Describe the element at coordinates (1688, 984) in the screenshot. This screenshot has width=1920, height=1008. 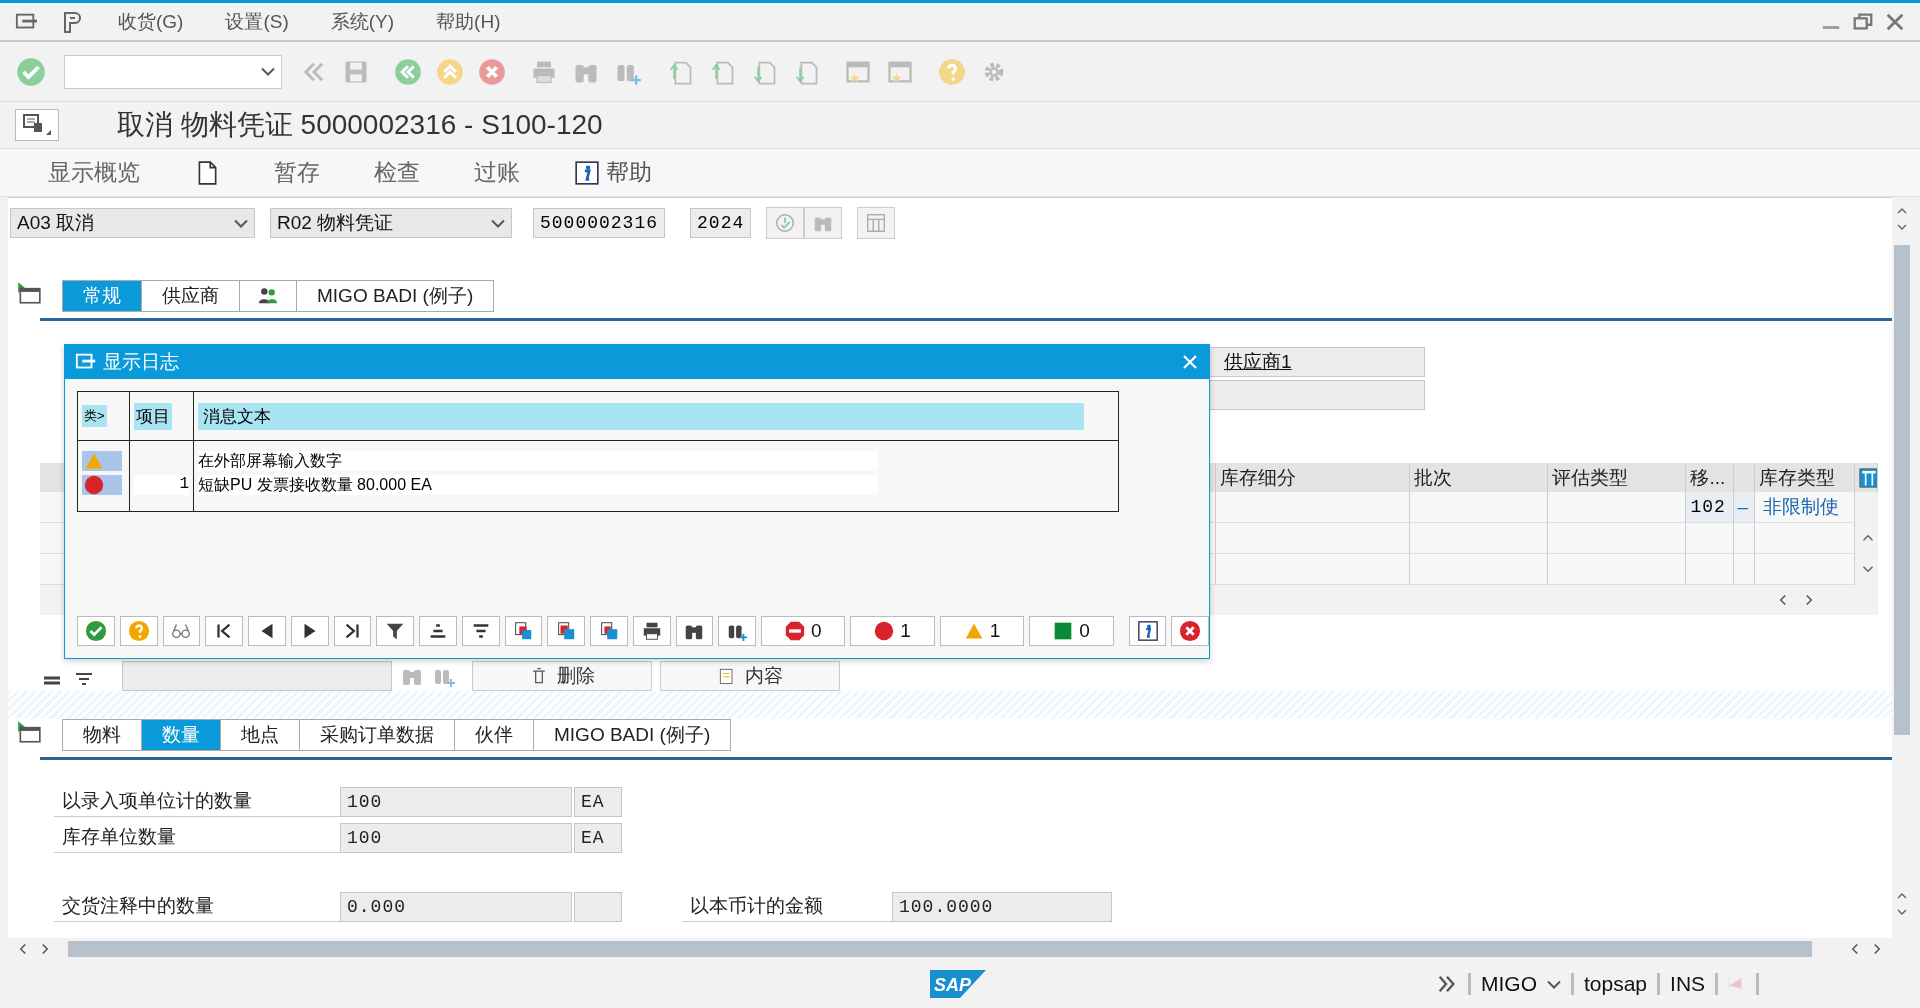
I see `input-mode: INS` at that location.